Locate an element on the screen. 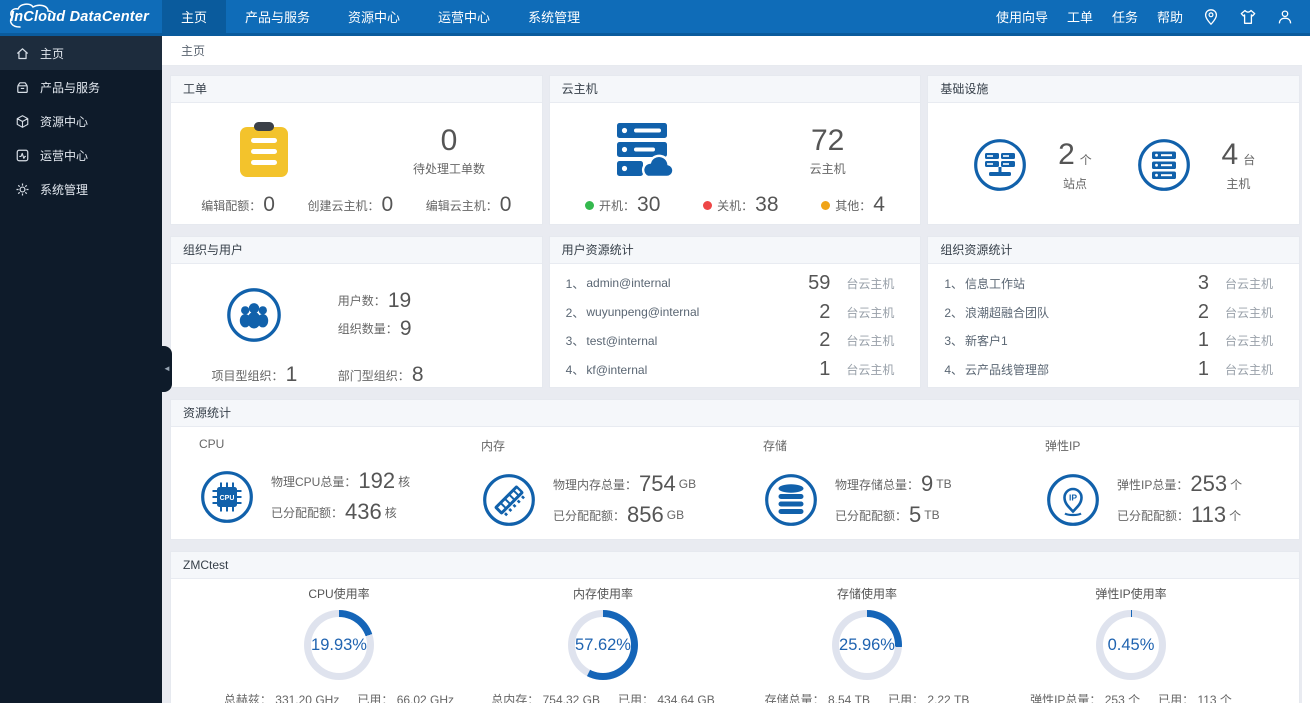 The height and width of the screenshot is (703, 1310). sidebar-item-system: 系统管理 is located at coordinates (81, 189).